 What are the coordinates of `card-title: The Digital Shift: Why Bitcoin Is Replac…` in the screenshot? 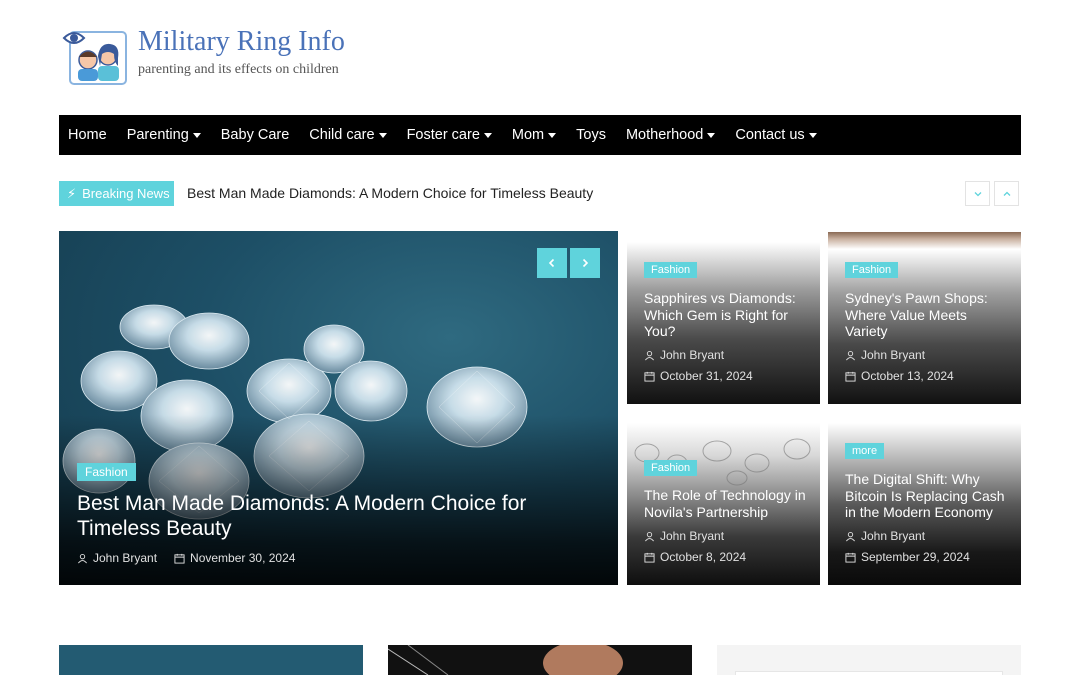 It's located at (927, 496).